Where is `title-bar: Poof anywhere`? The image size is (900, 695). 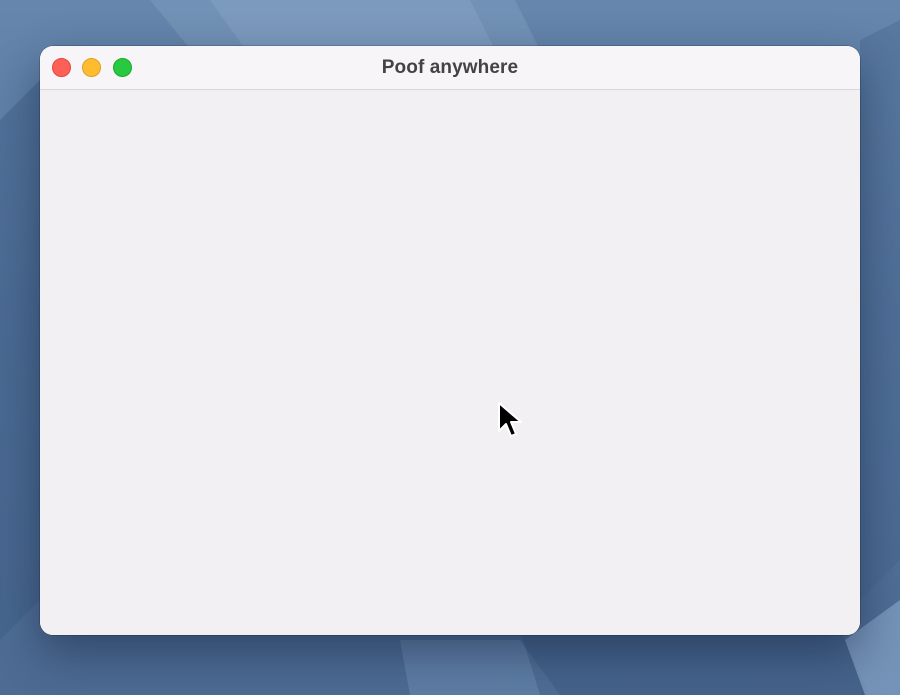
title-bar: Poof anywhere is located at coordinates (450, 68).